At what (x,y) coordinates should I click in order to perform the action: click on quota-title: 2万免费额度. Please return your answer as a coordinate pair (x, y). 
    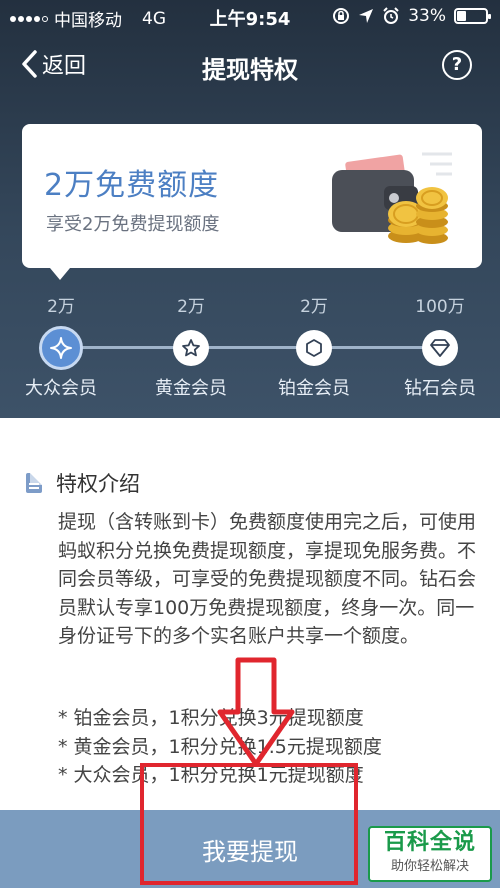
    Looking at the image, I should click on (132, 185).